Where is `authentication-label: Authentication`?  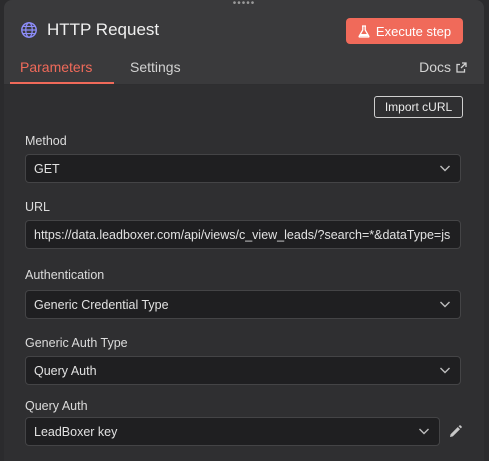
authentication-label: Authentication is located at coordinates (65, 275).